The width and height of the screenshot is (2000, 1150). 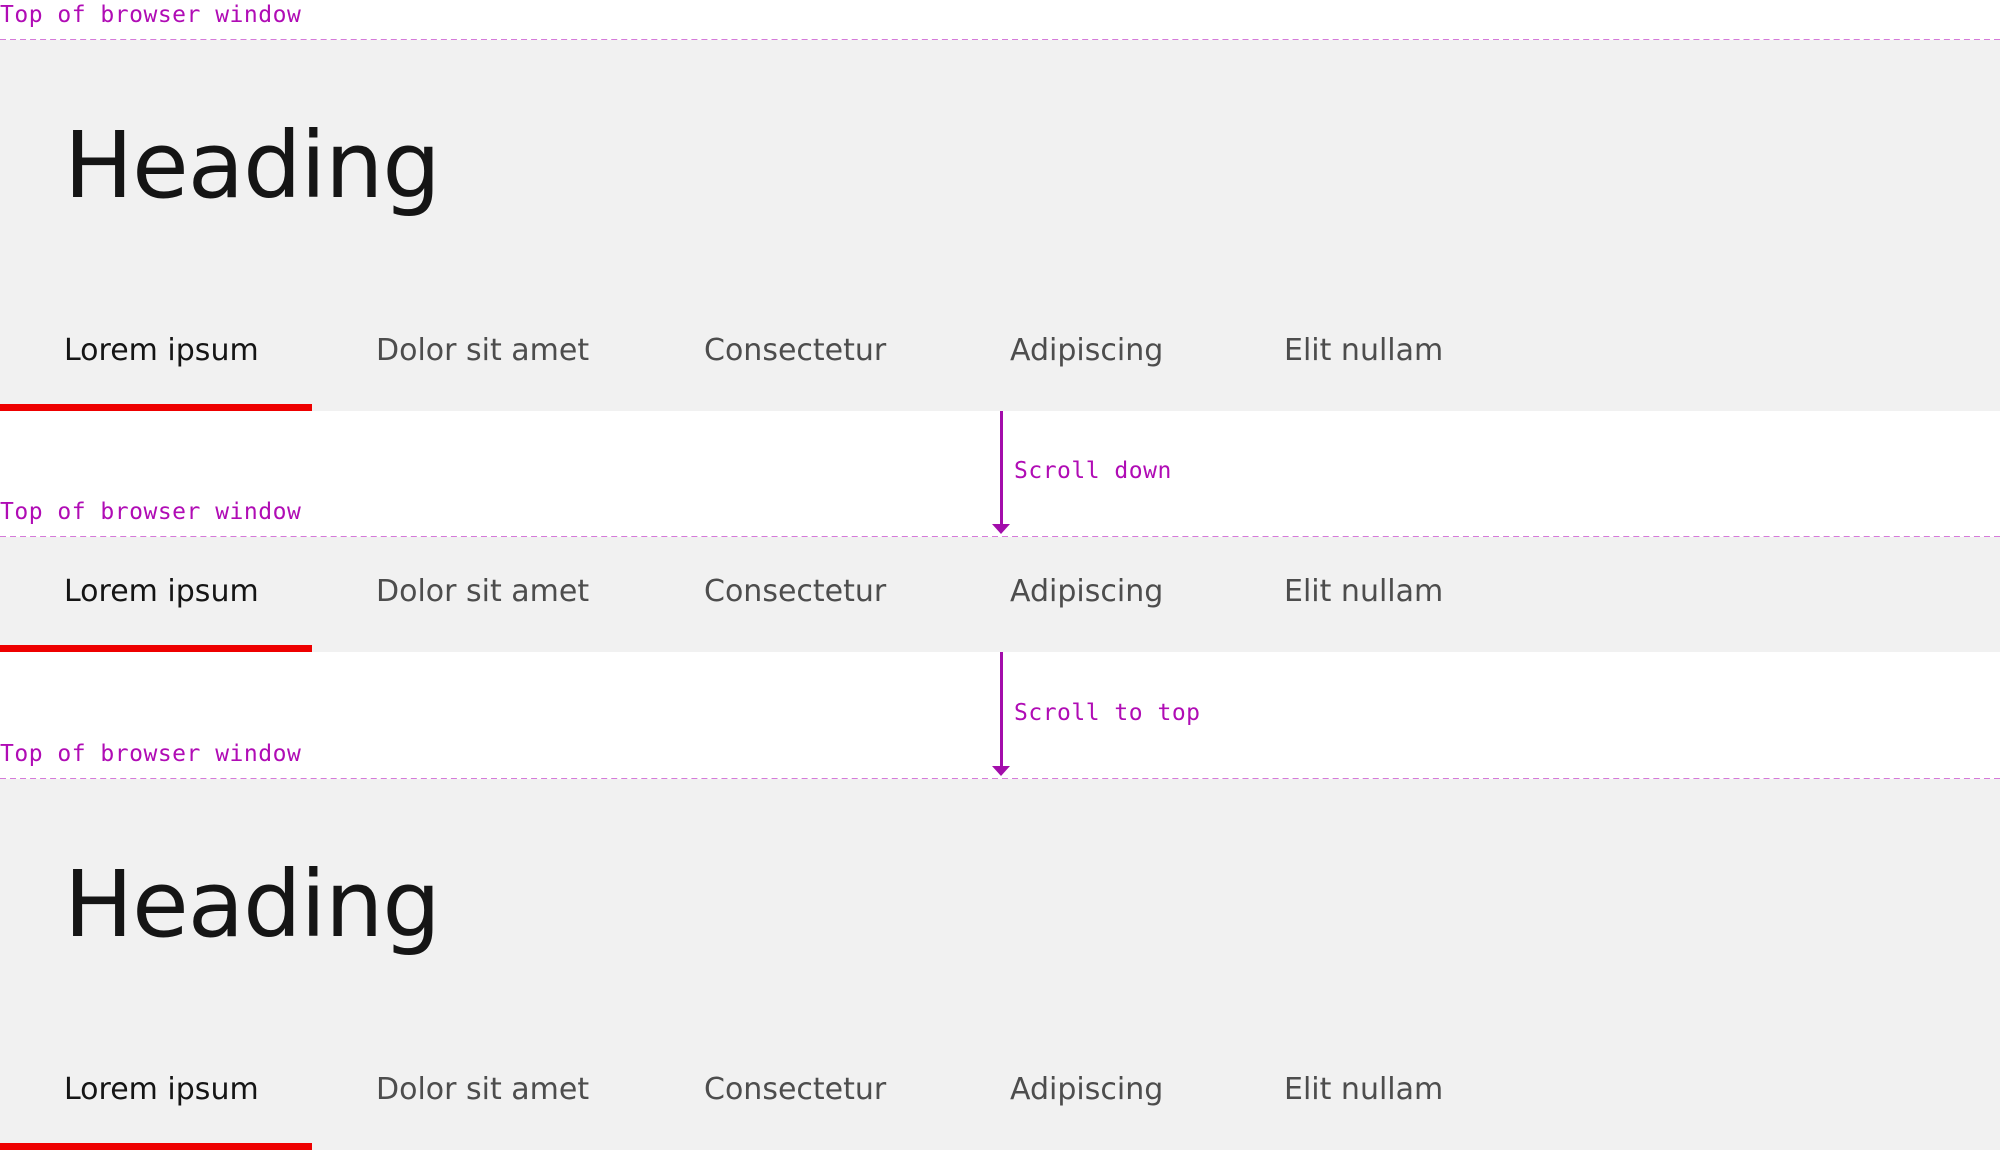 I want to click on scroll-down-arrow-icon, so click(x=1001, y=473).